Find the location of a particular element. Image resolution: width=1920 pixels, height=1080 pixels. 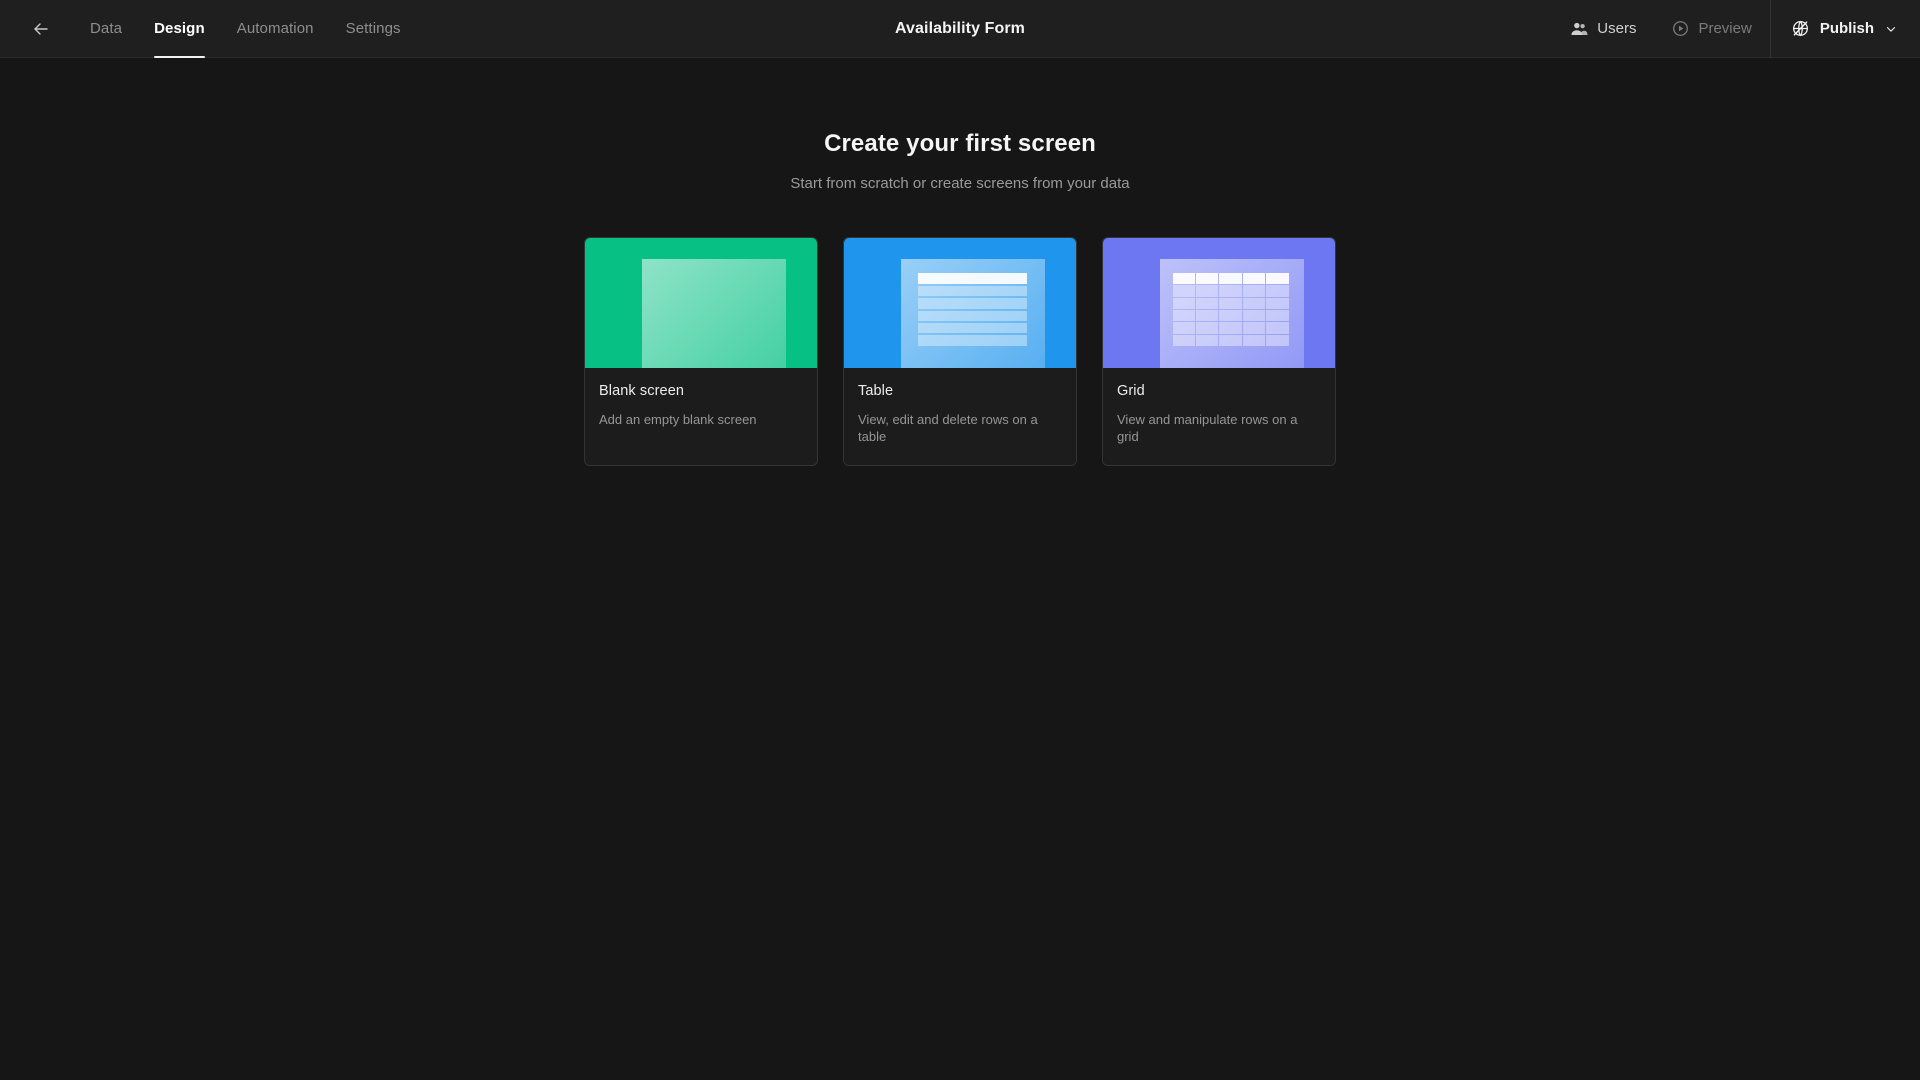

card-blank-screen-body: Blank screen Add an empty blank screen is located at coordinates (701, 408).